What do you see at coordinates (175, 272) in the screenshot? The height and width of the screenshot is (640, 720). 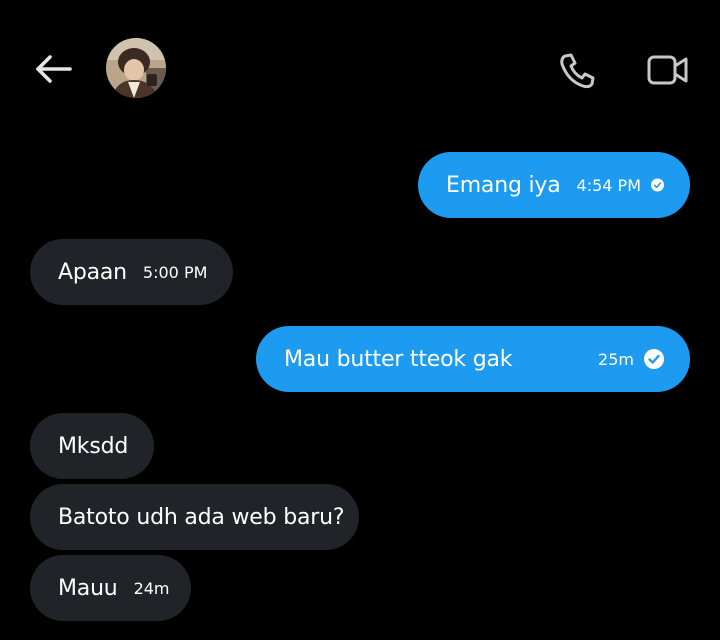 I see `message-time: 5:00 PM` at bounding box center [175, 272].